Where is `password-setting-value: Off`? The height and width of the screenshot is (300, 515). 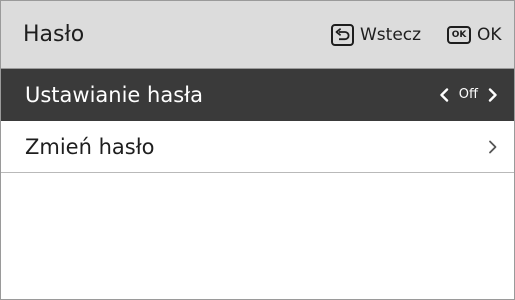 password-setting-value: Off is located at coordinates (468, 94).